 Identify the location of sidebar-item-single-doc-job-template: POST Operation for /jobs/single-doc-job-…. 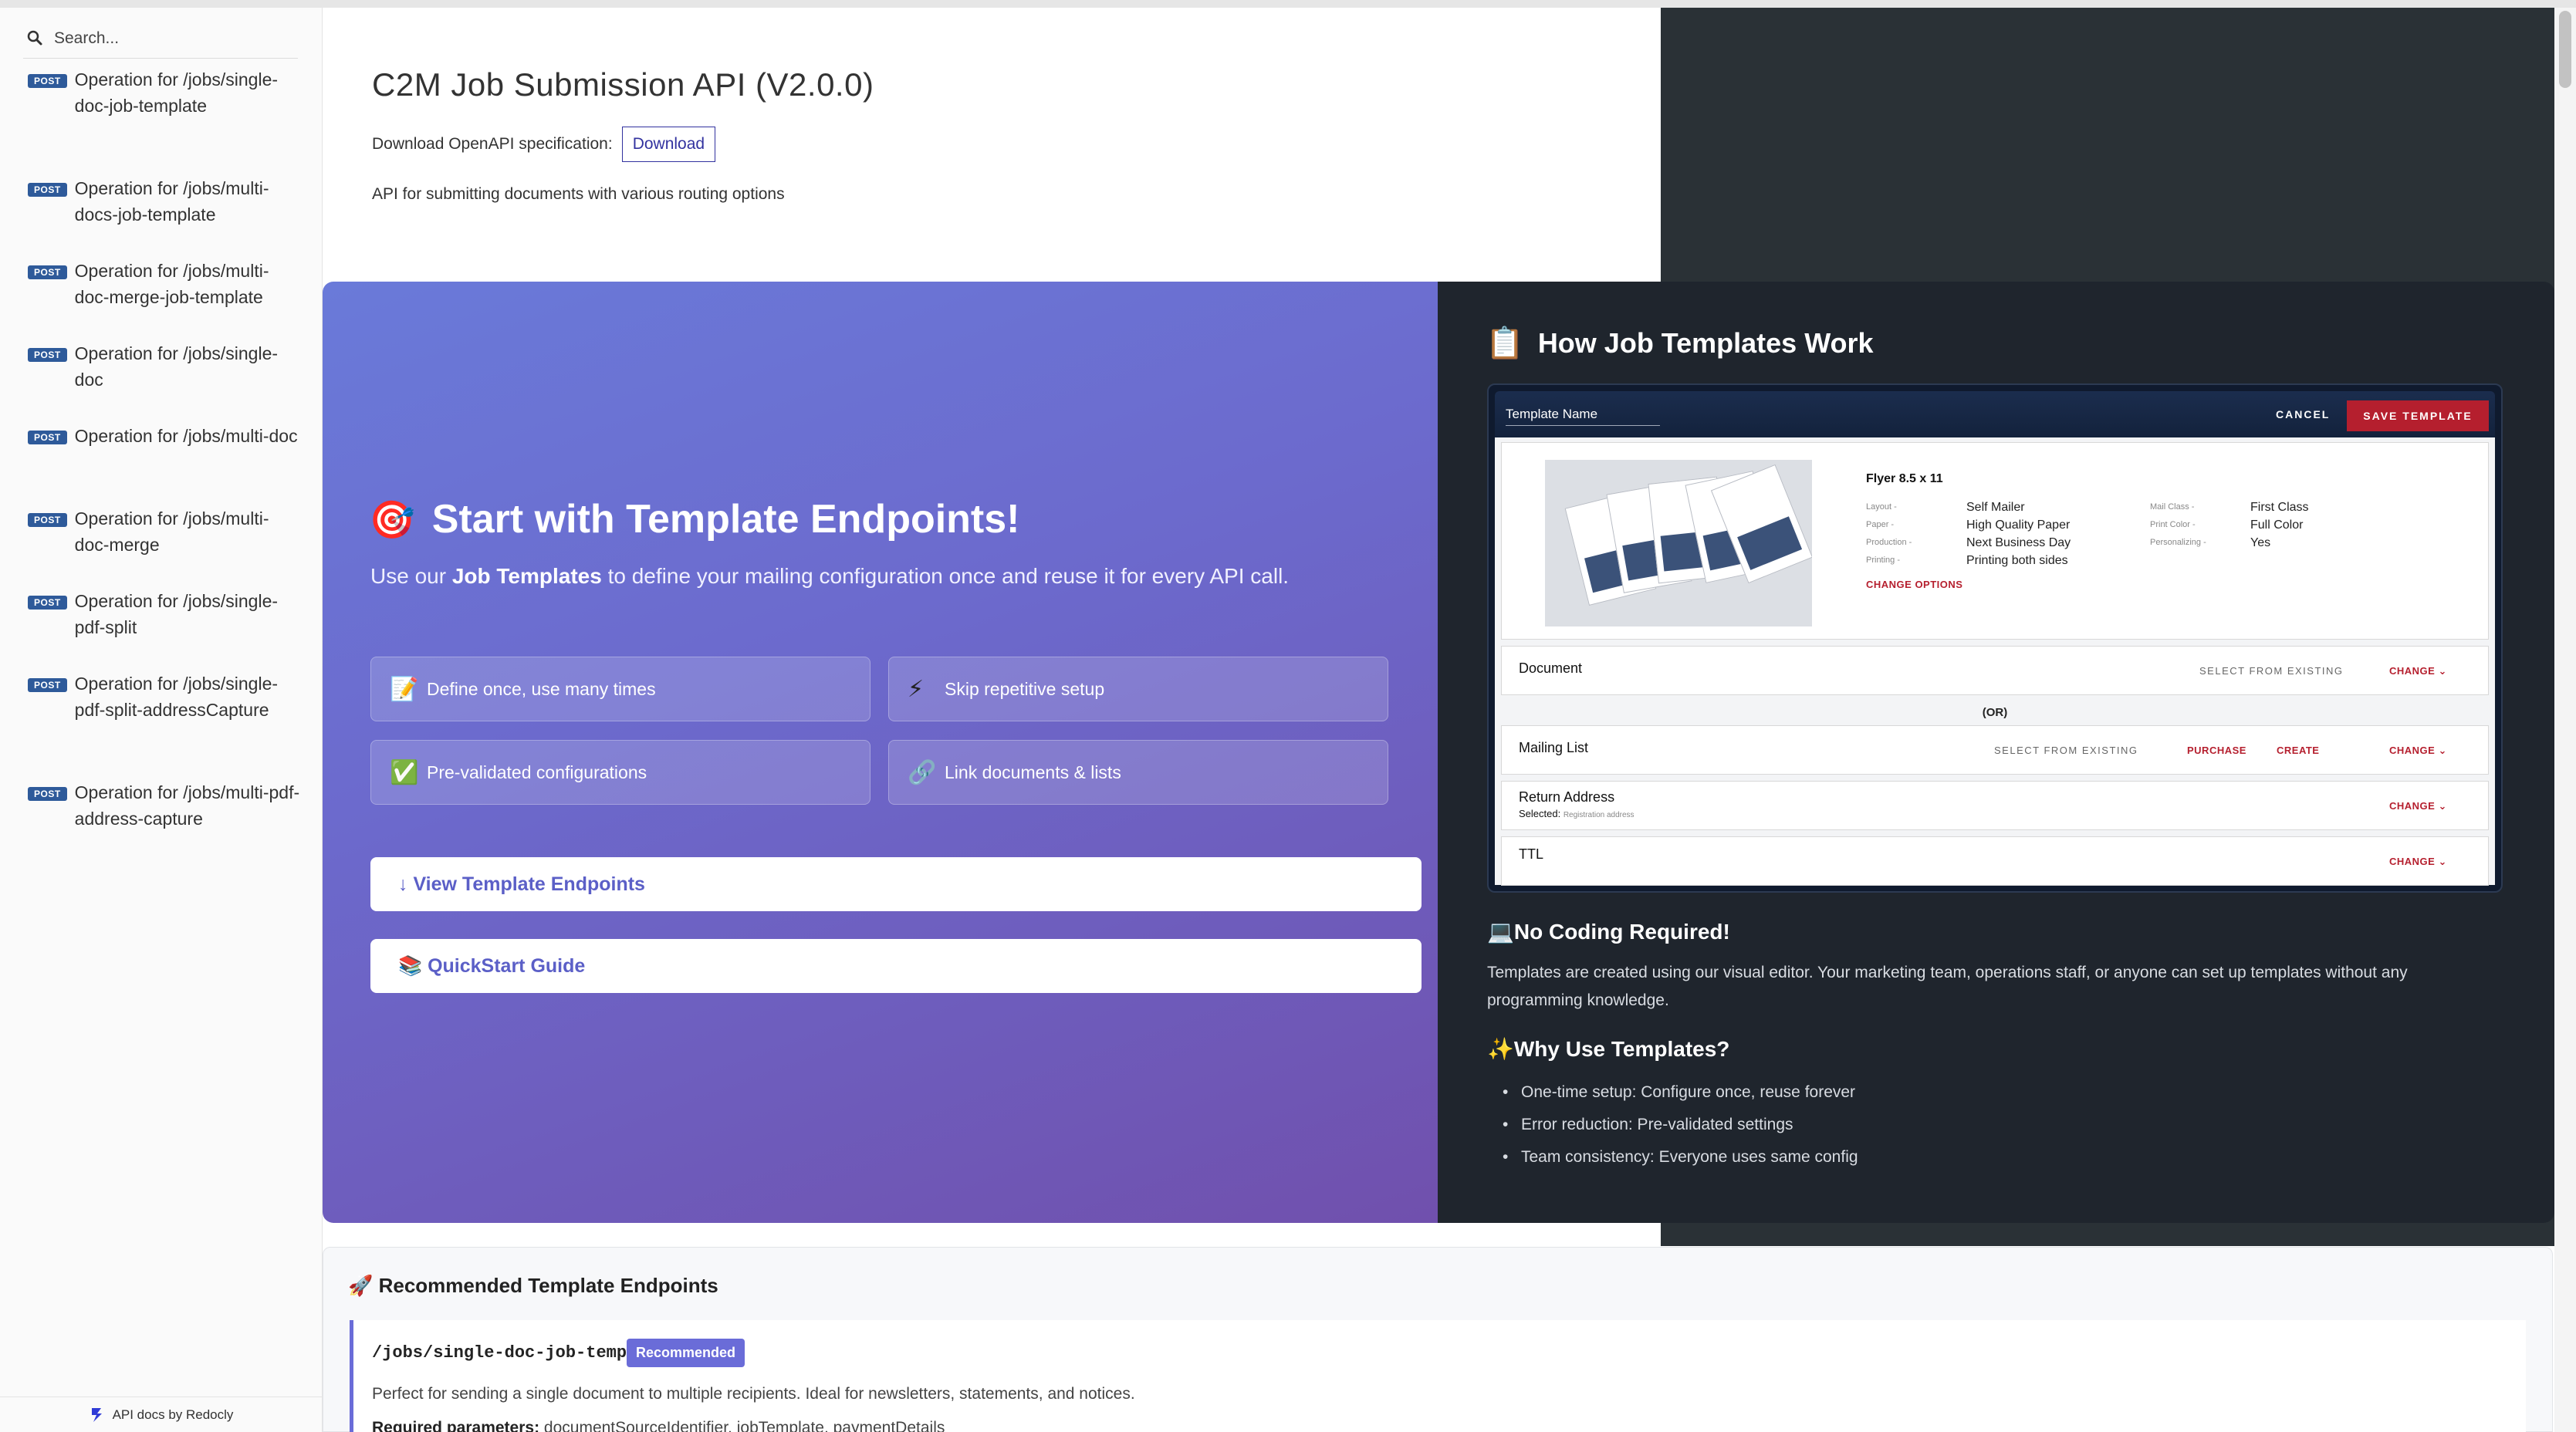
(161, 120).